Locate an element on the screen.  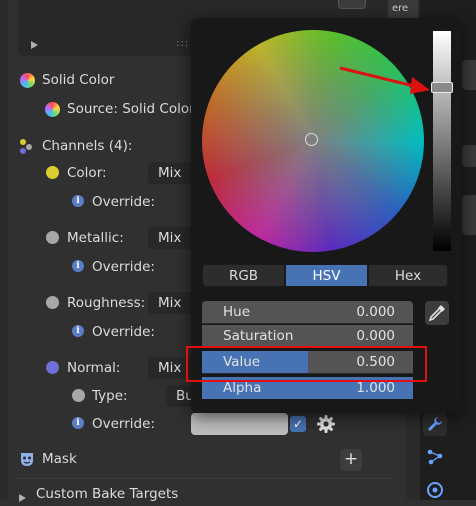
channel-metallic-override-label: Override: is located at coordinates (123, 267).